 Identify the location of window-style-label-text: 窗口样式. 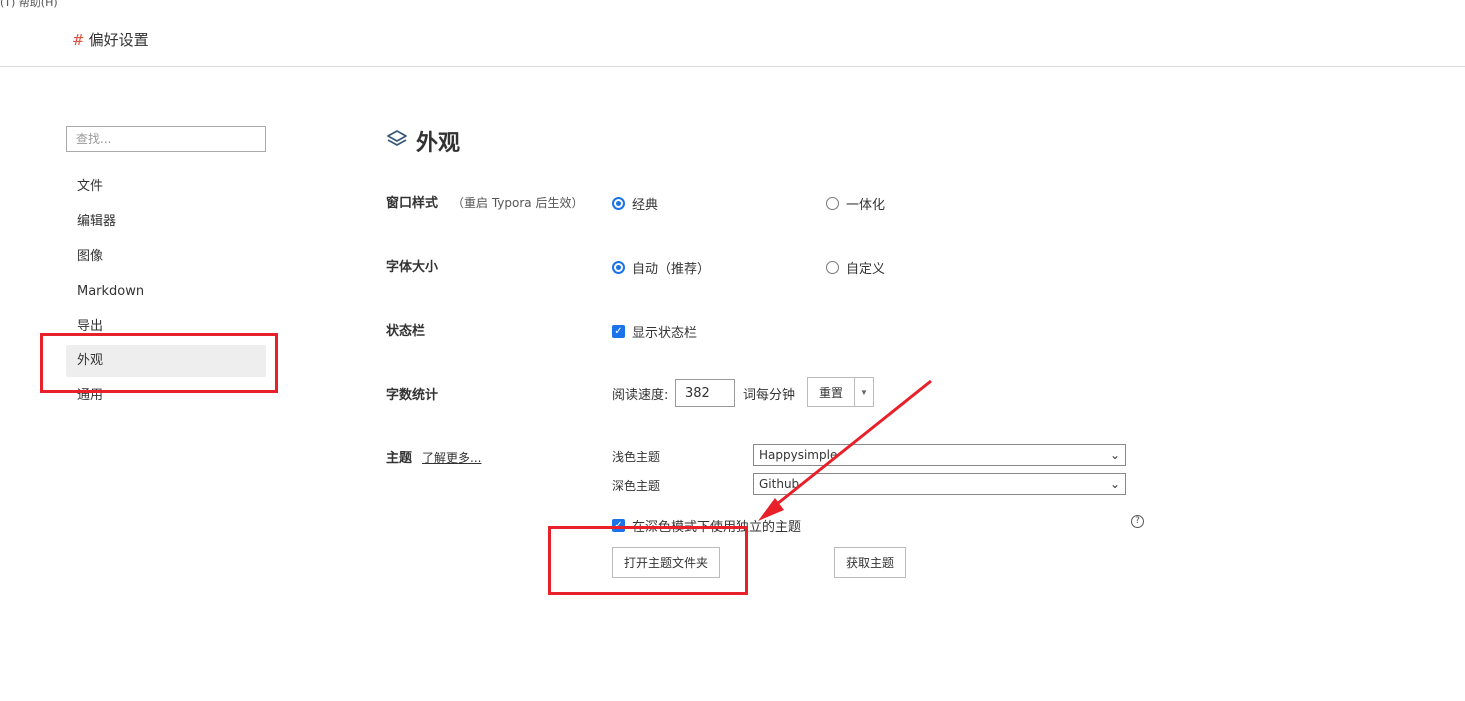
(412, 203).